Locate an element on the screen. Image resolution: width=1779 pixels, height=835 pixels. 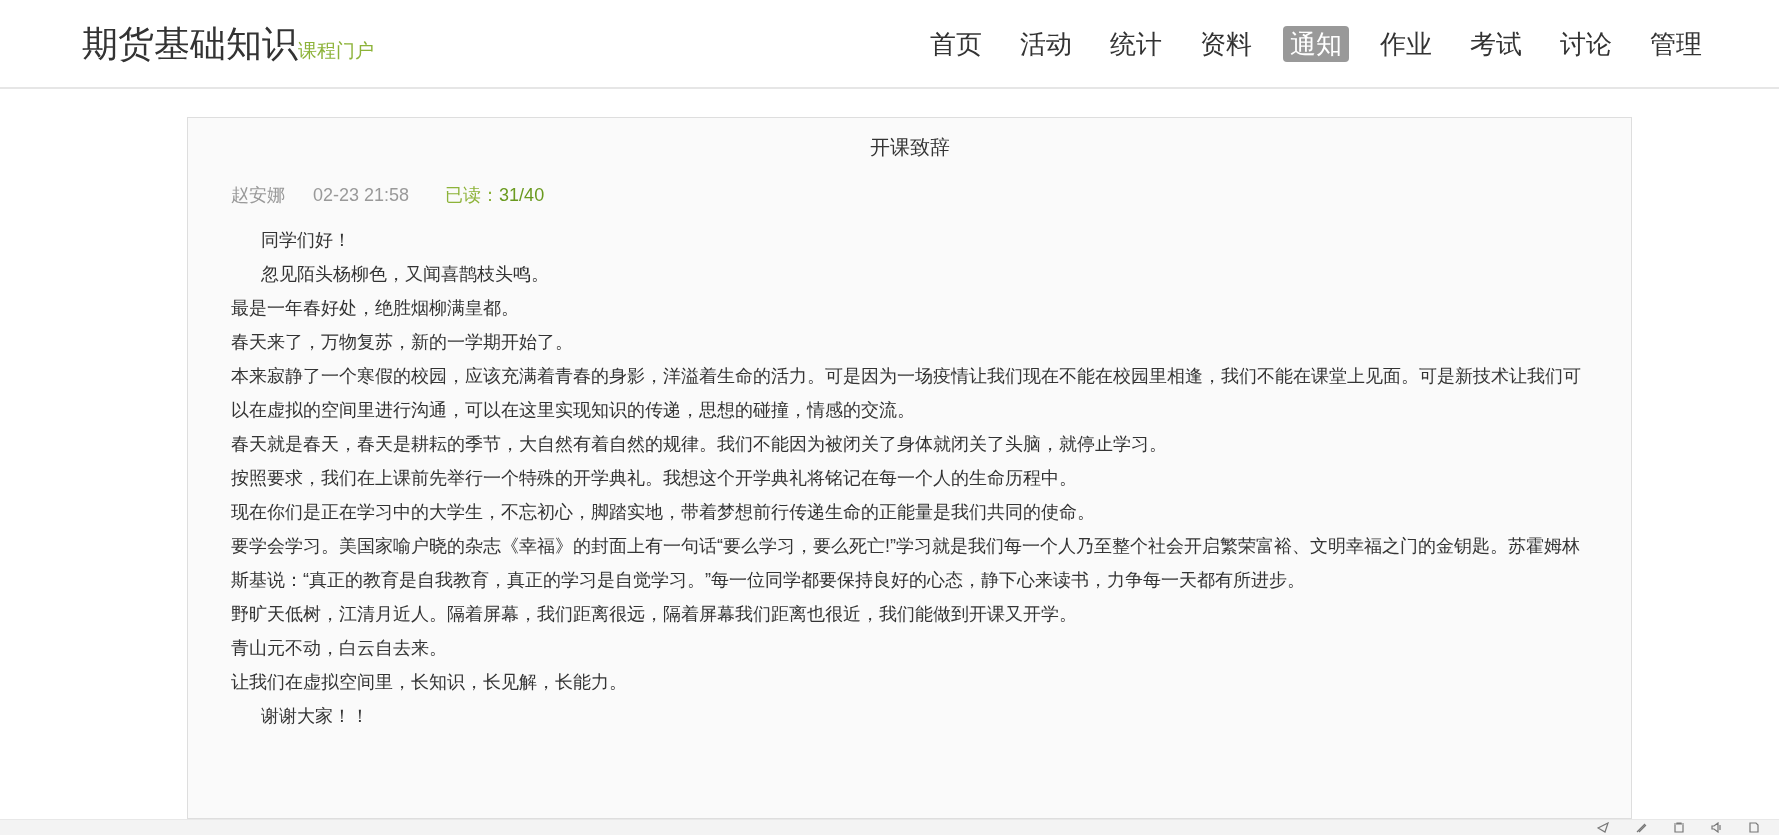
paragraph: 谢谢大家！！ is located at coordinates (315, 716).